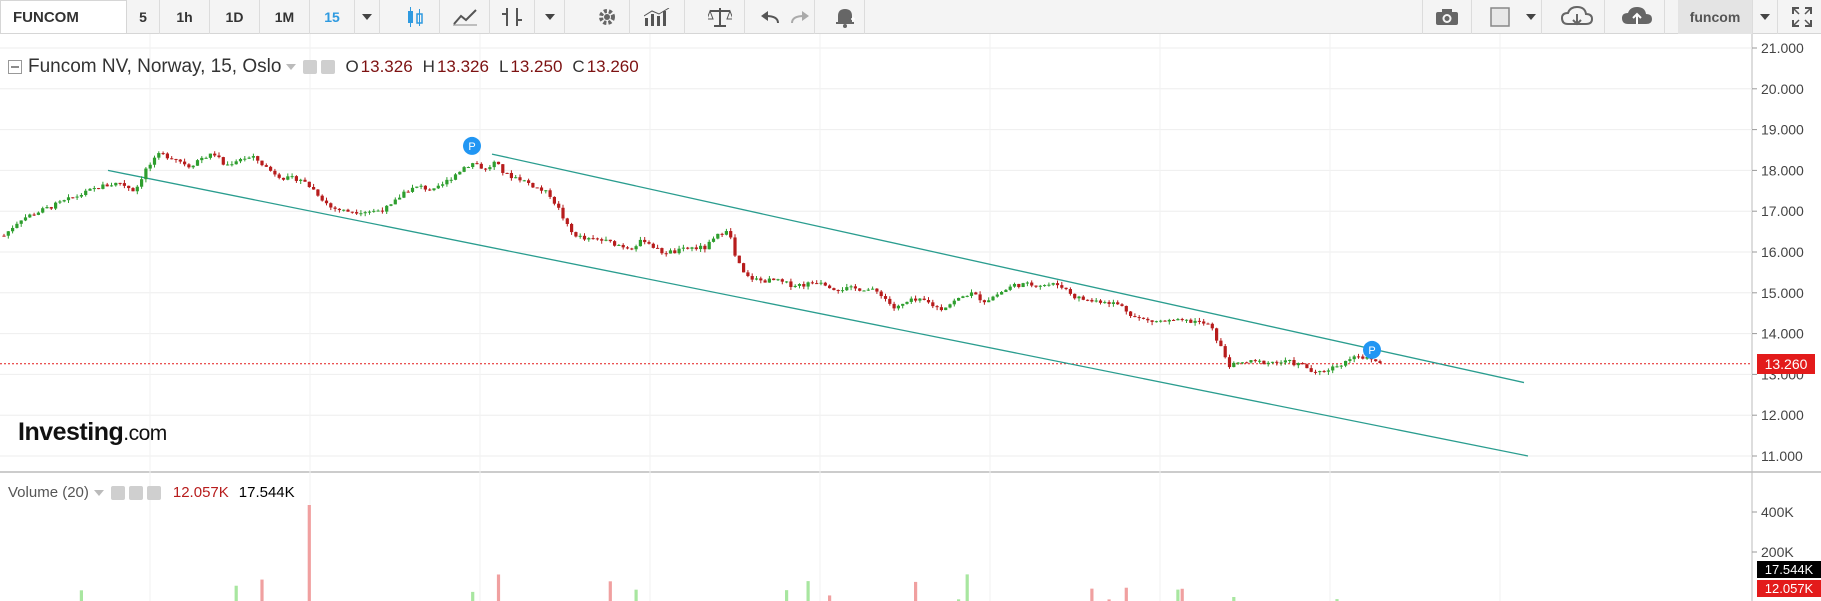 The image size is (1821, 601). I want to click on interval-5: 5, so click(143, 17).